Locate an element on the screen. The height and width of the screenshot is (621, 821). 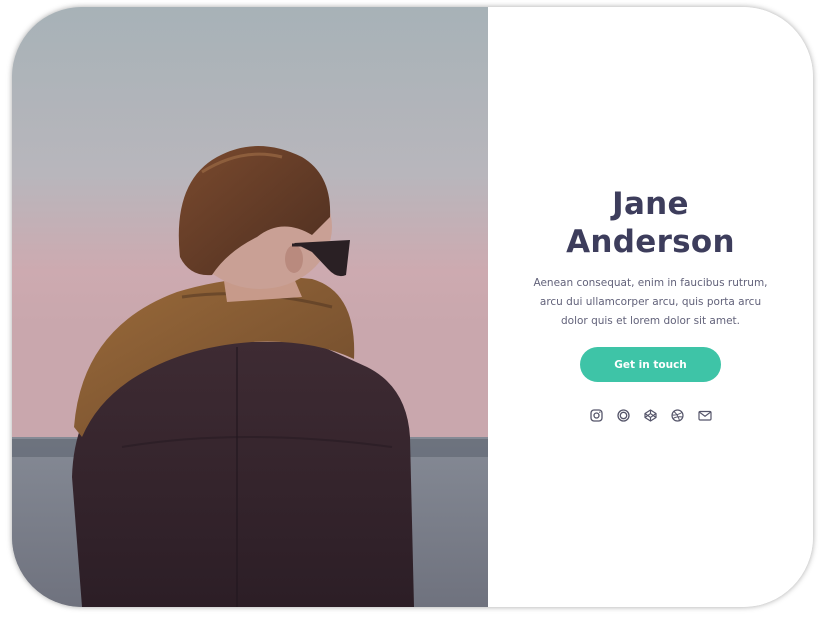
get-in-touch-button: Get in touch is located at coordinates (650, 364).